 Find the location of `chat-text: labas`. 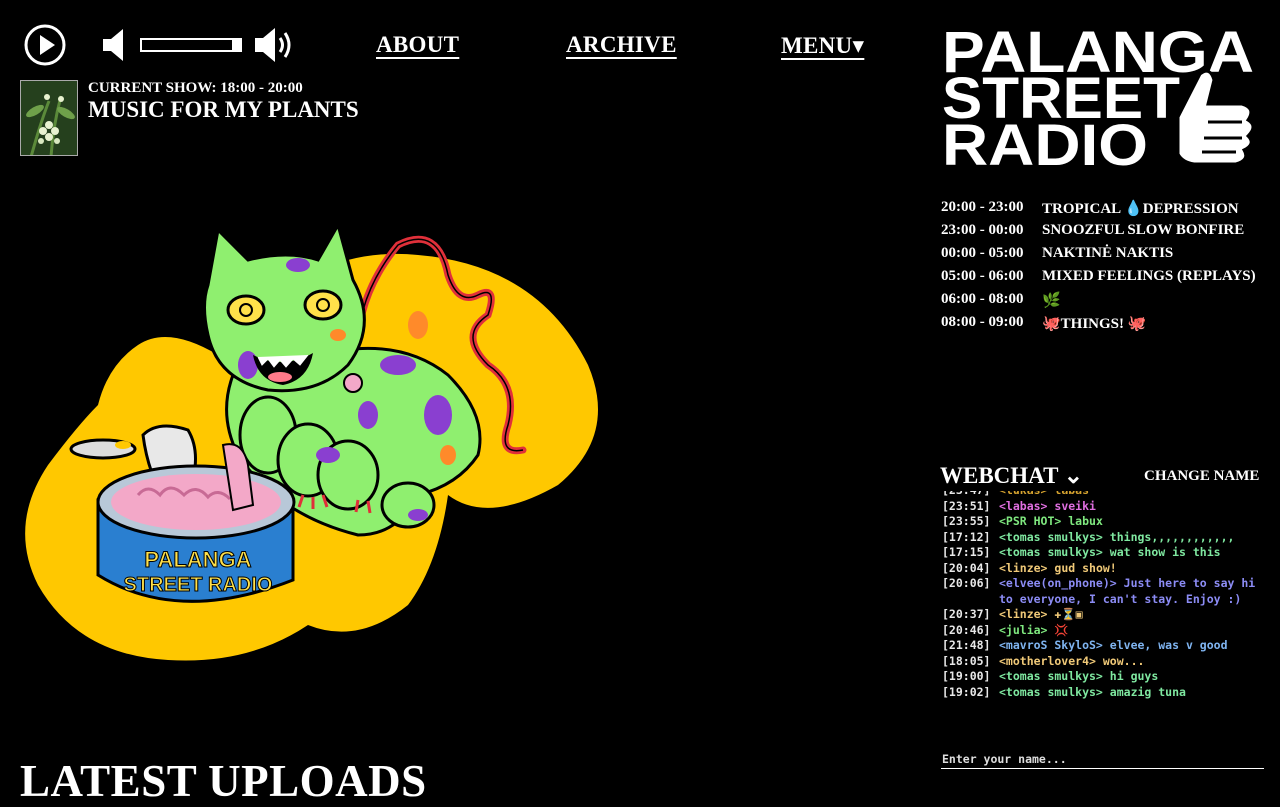

chat-text: labas is located at coordinates (1071, 494).